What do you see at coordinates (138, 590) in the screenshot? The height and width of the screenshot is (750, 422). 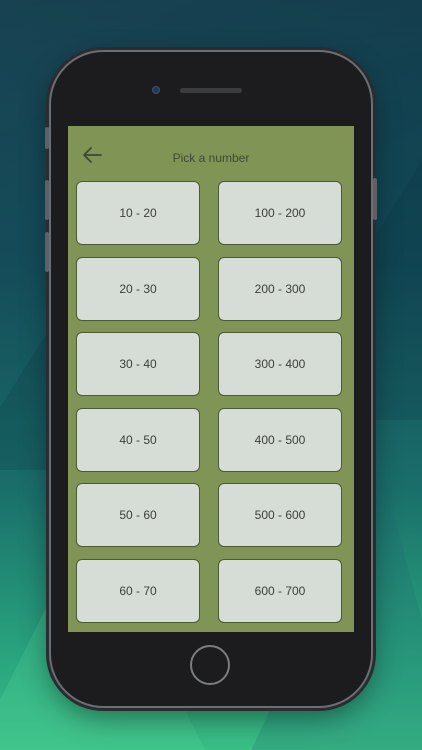 I see `range-option-button: 60 - 70` at bounding box center [138, 590].